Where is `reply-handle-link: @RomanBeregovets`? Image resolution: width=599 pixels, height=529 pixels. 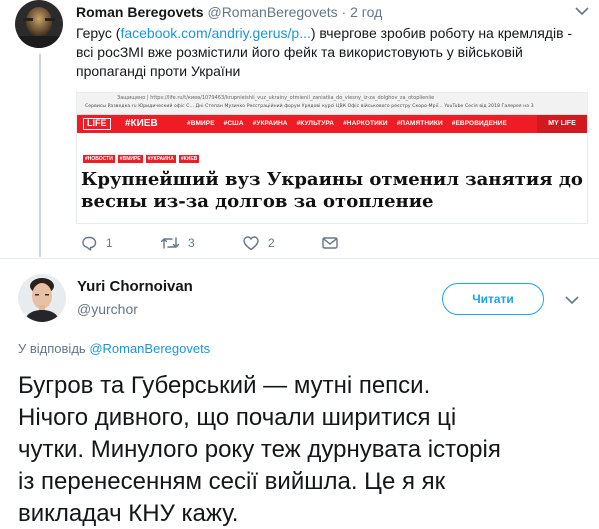 reply-handle-link: @RomanBeregovets is located at coordinates (149, 348).